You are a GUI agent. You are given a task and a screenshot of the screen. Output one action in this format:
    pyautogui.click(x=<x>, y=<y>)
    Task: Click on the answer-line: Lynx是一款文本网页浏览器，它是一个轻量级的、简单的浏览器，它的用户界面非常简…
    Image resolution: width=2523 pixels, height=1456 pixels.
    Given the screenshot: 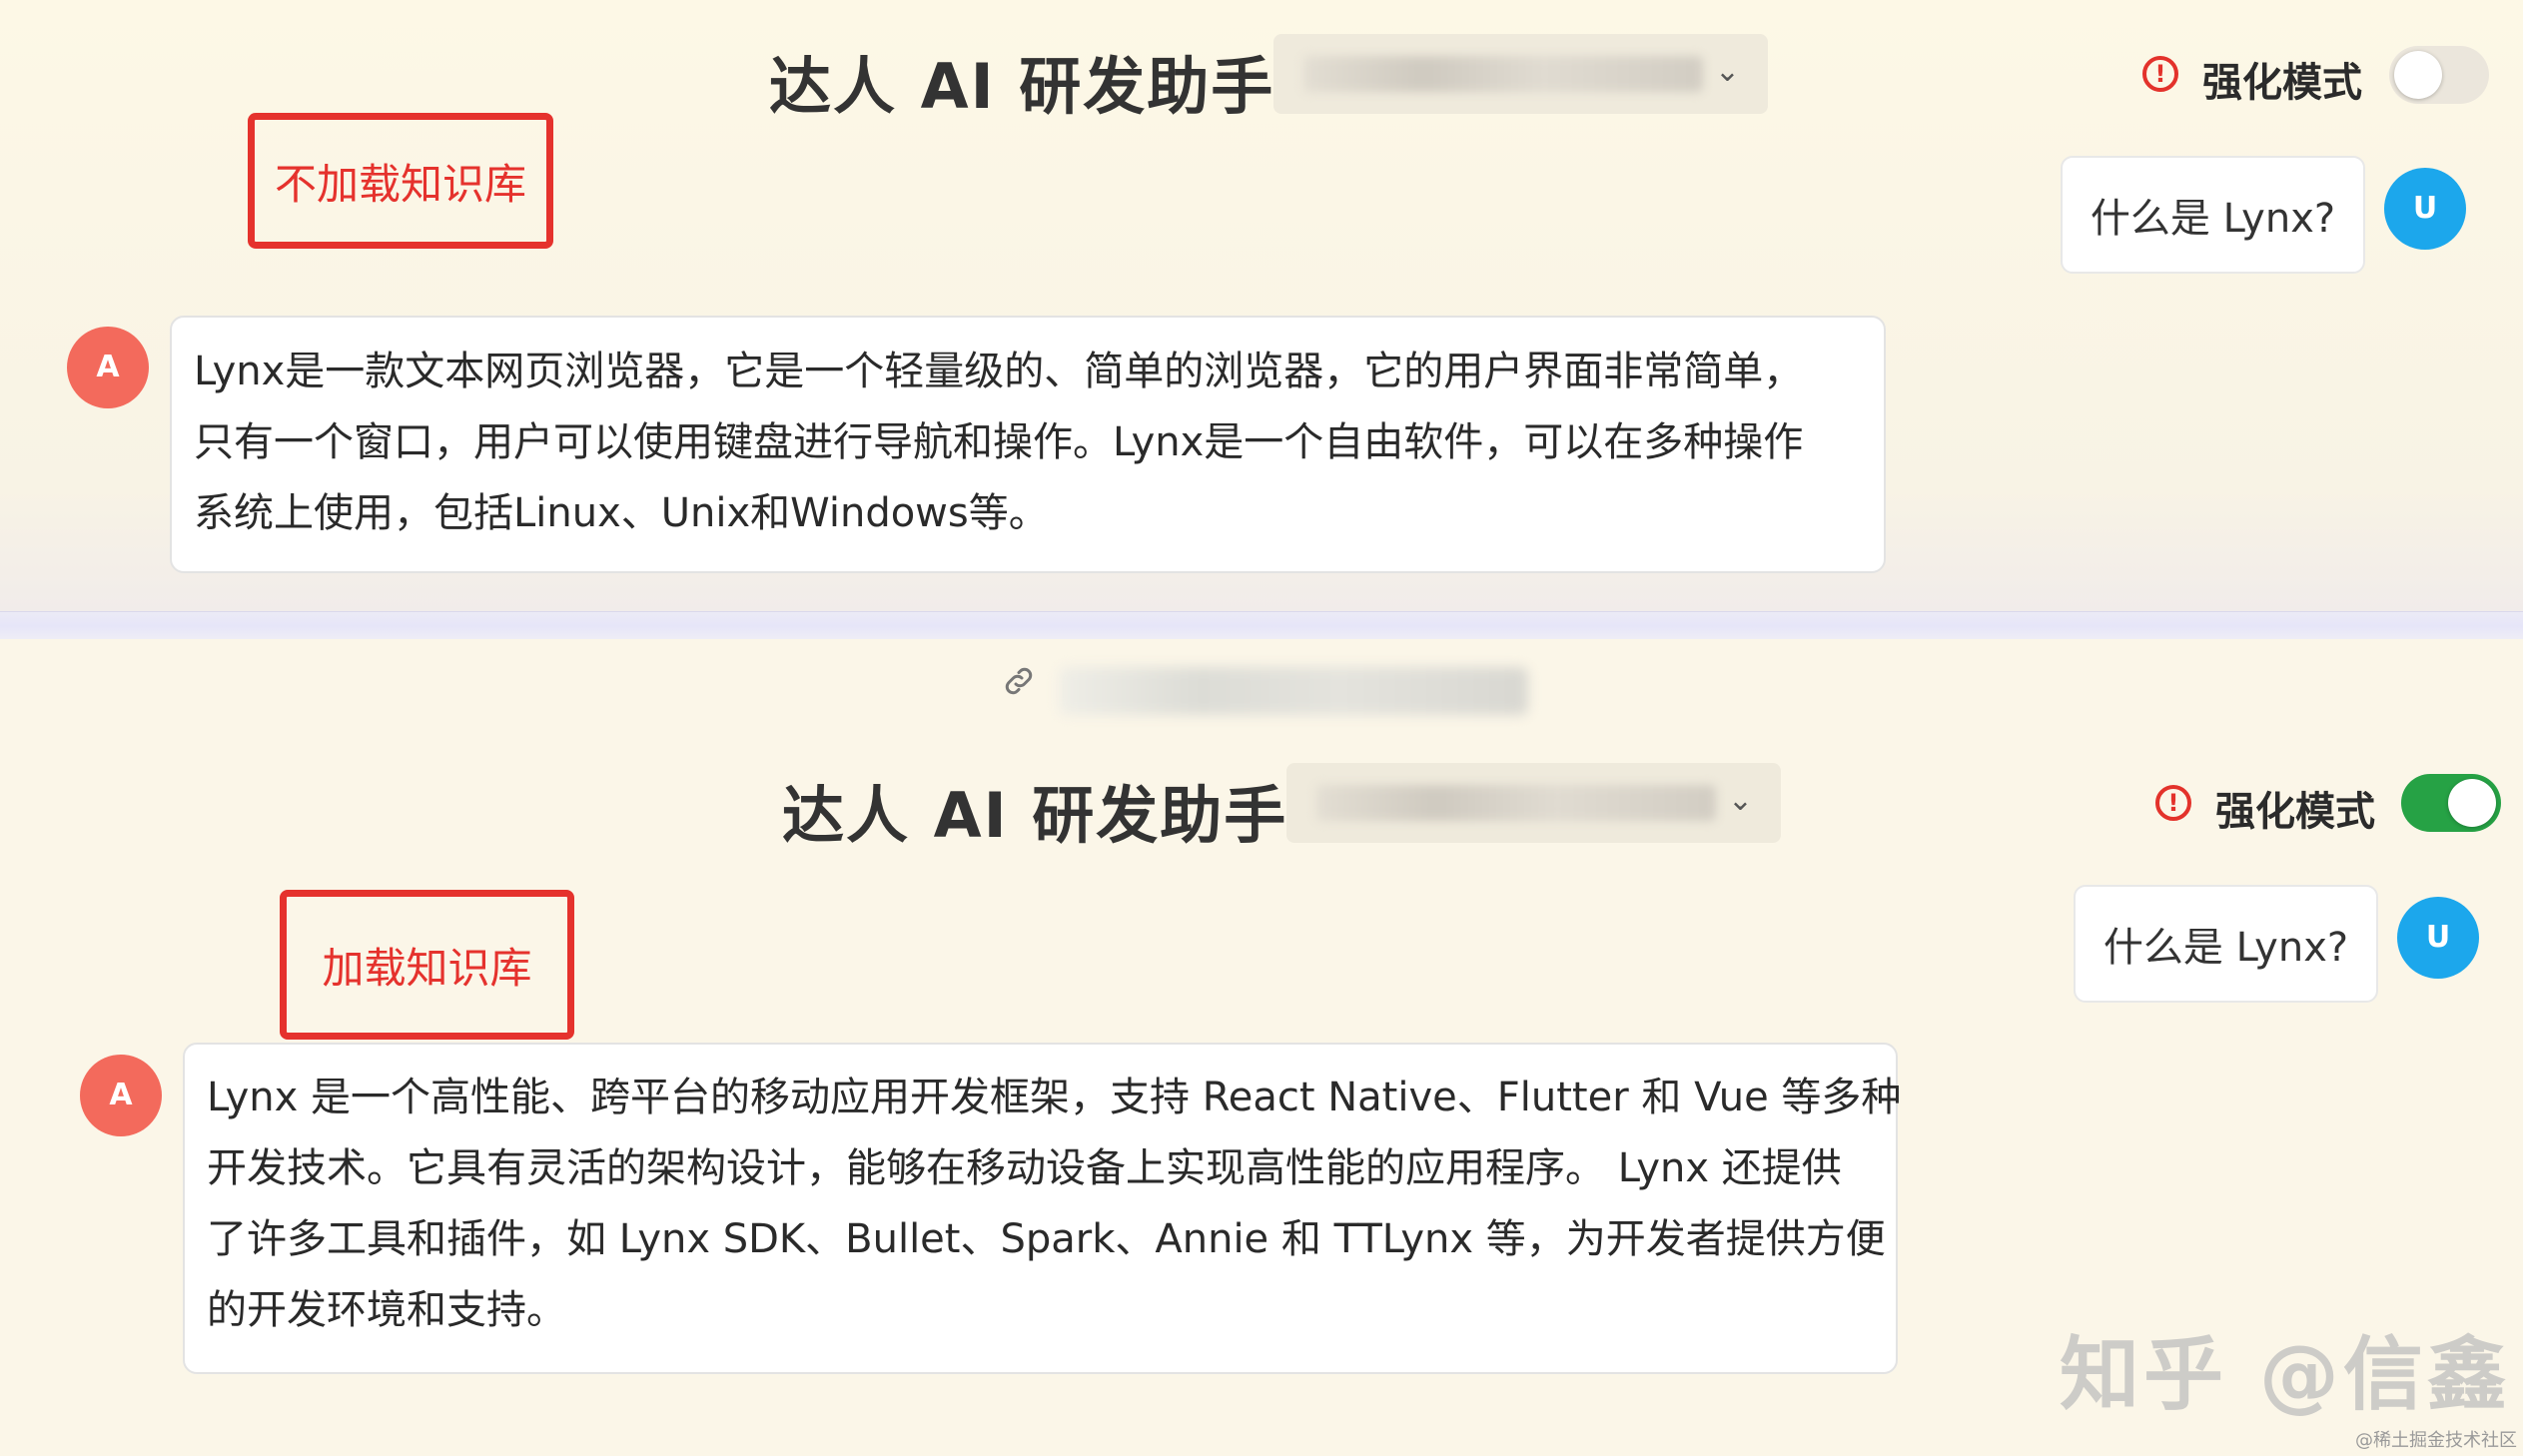 What is the action you would take?
    pyautogui.click(x=999, y=372)
    